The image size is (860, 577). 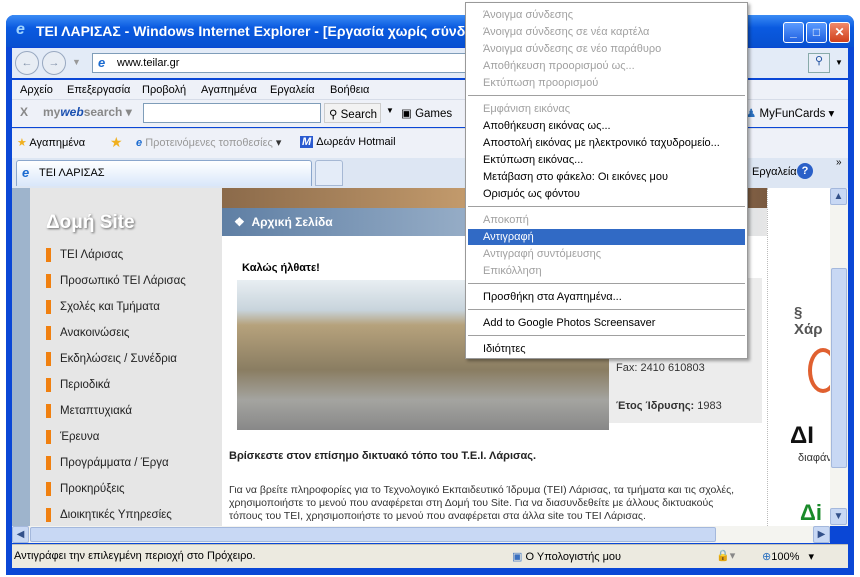 I want to click on horizontal-scrollbar: ◀ ▶, so click(x=421, y=534).